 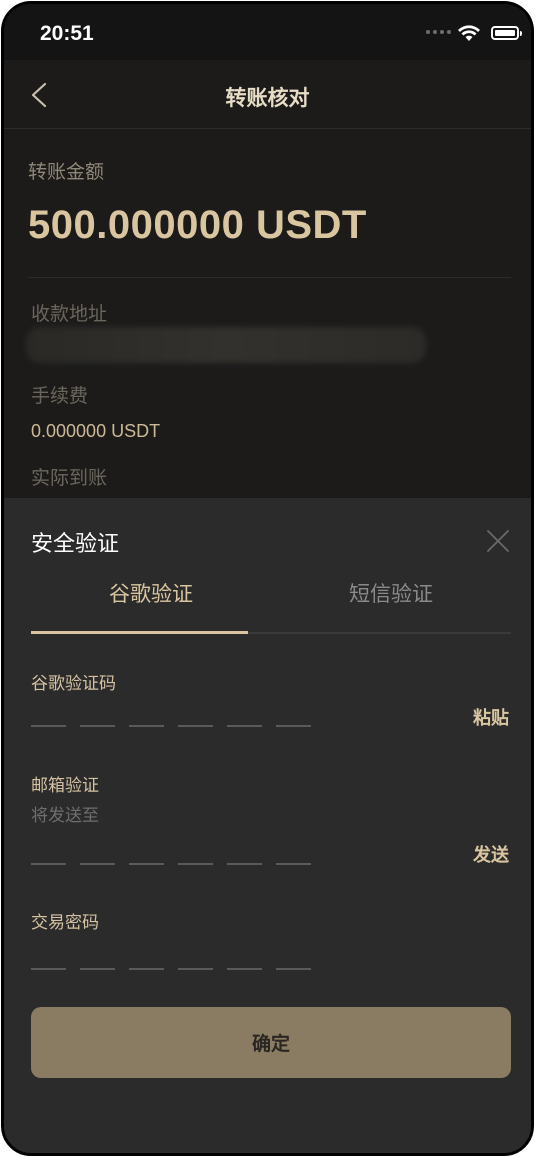 I want to click on fee-label: 手续费, so click(x=60, y=396).